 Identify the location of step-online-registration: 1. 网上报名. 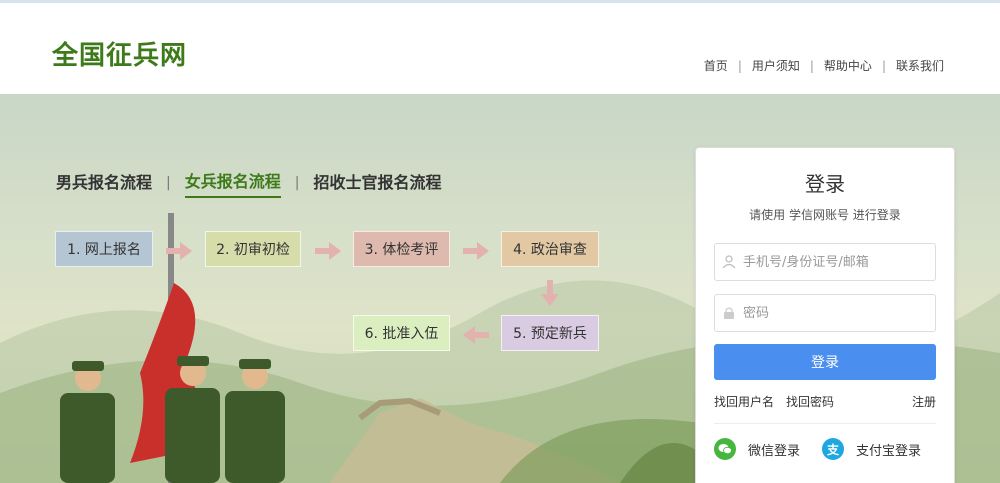
(104, 249).